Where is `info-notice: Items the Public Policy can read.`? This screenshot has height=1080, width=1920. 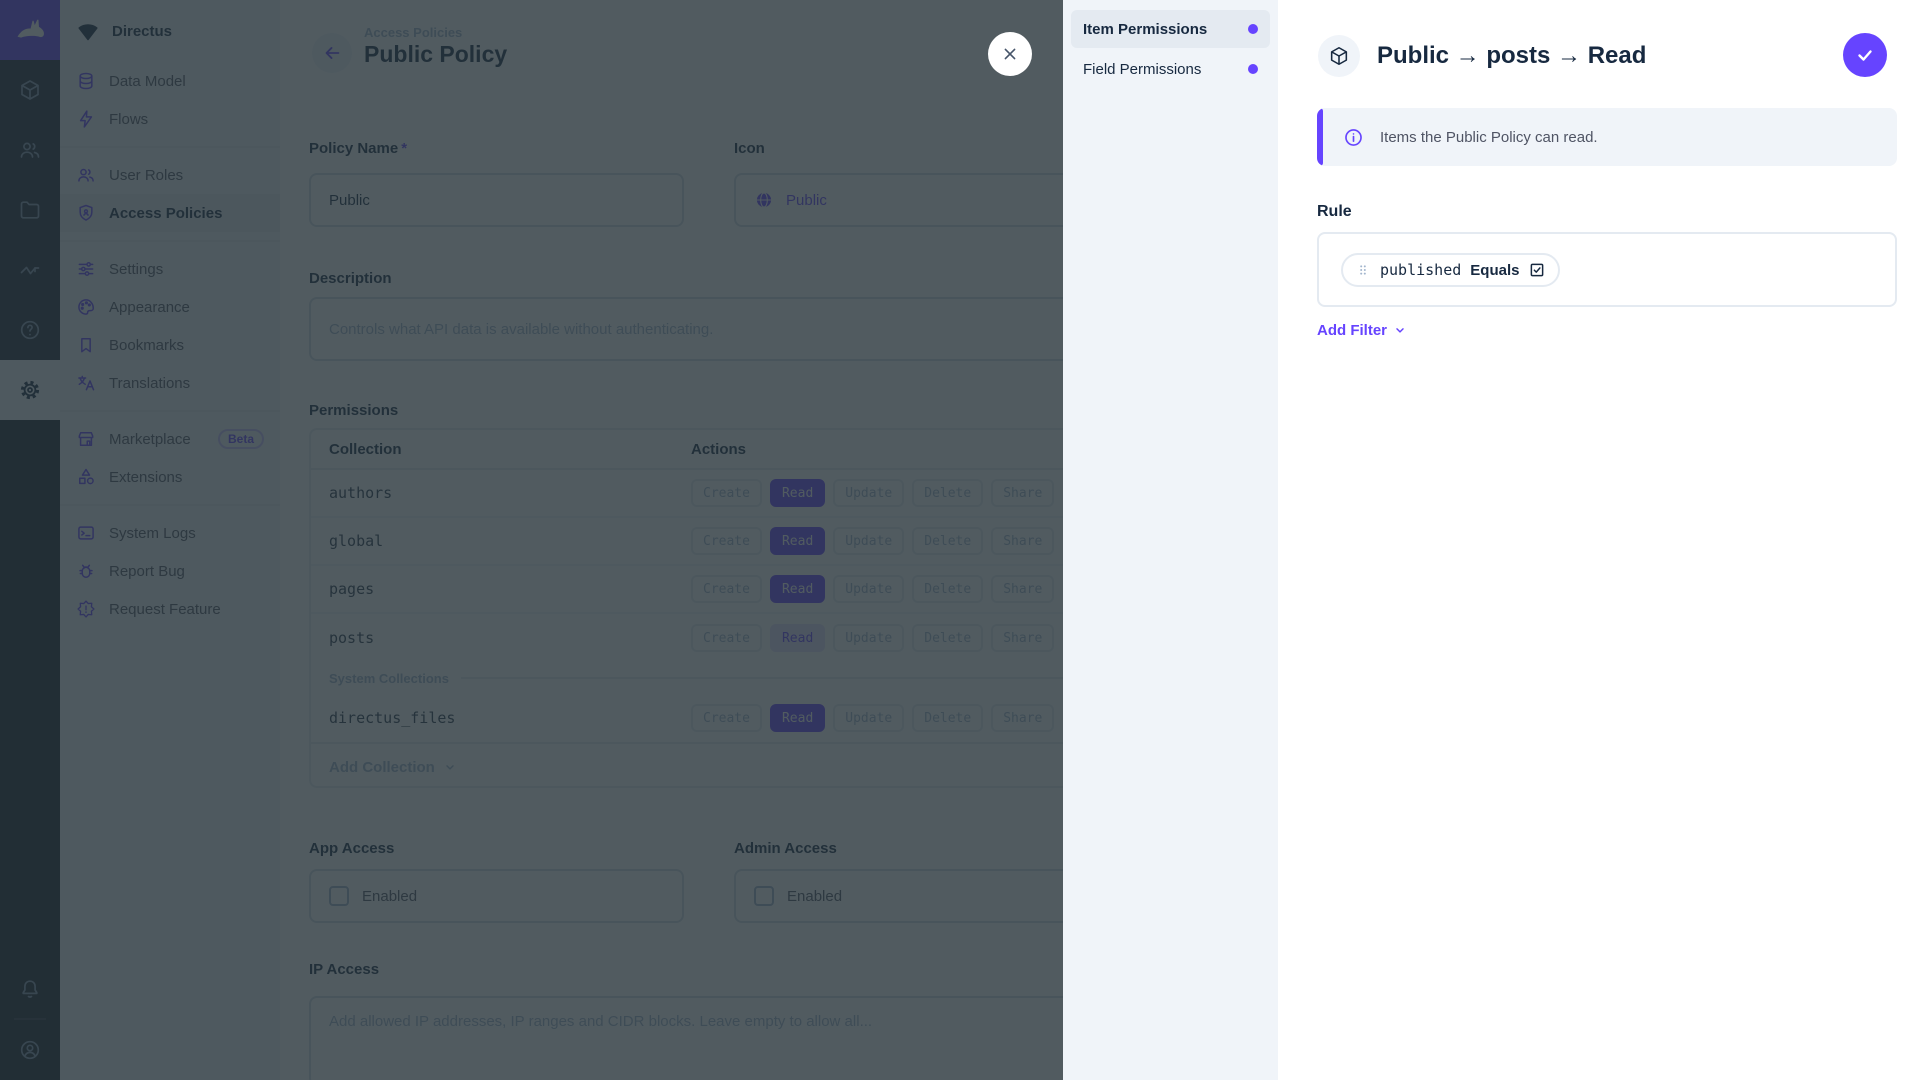
info-notice: Items the Public Policy can read. is located at coordinates (1607, 137).